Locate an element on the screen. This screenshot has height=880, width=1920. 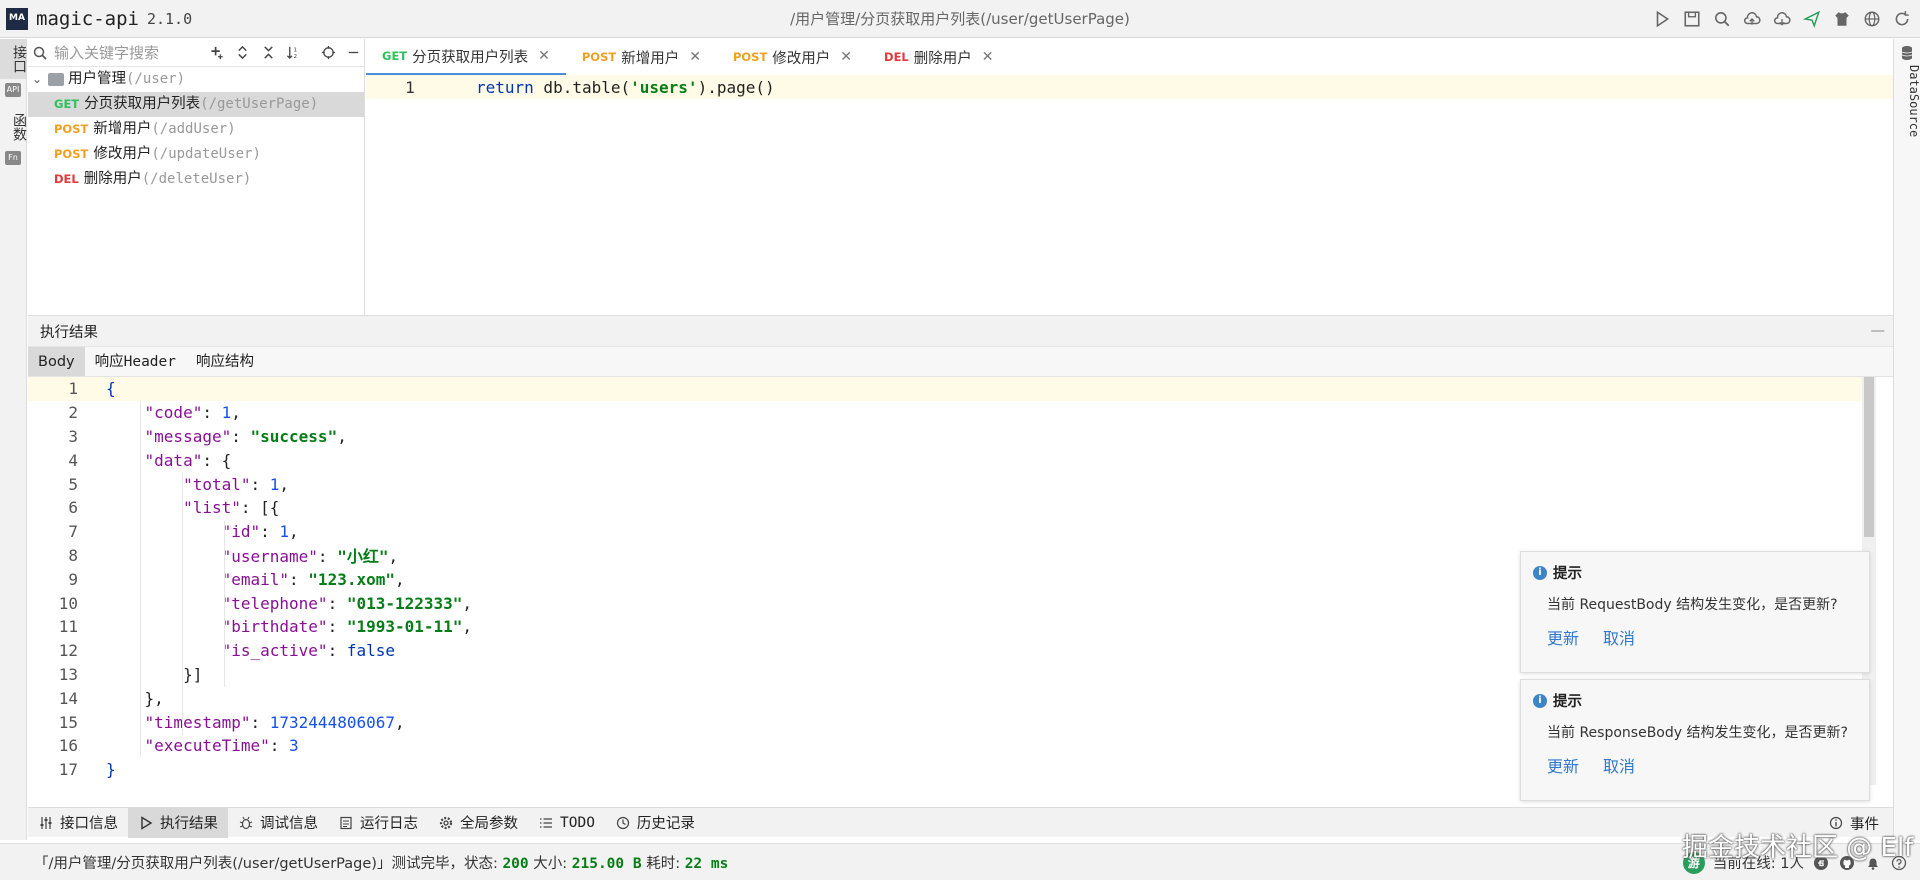
skin-icon is located at coordinates (1842, 19).